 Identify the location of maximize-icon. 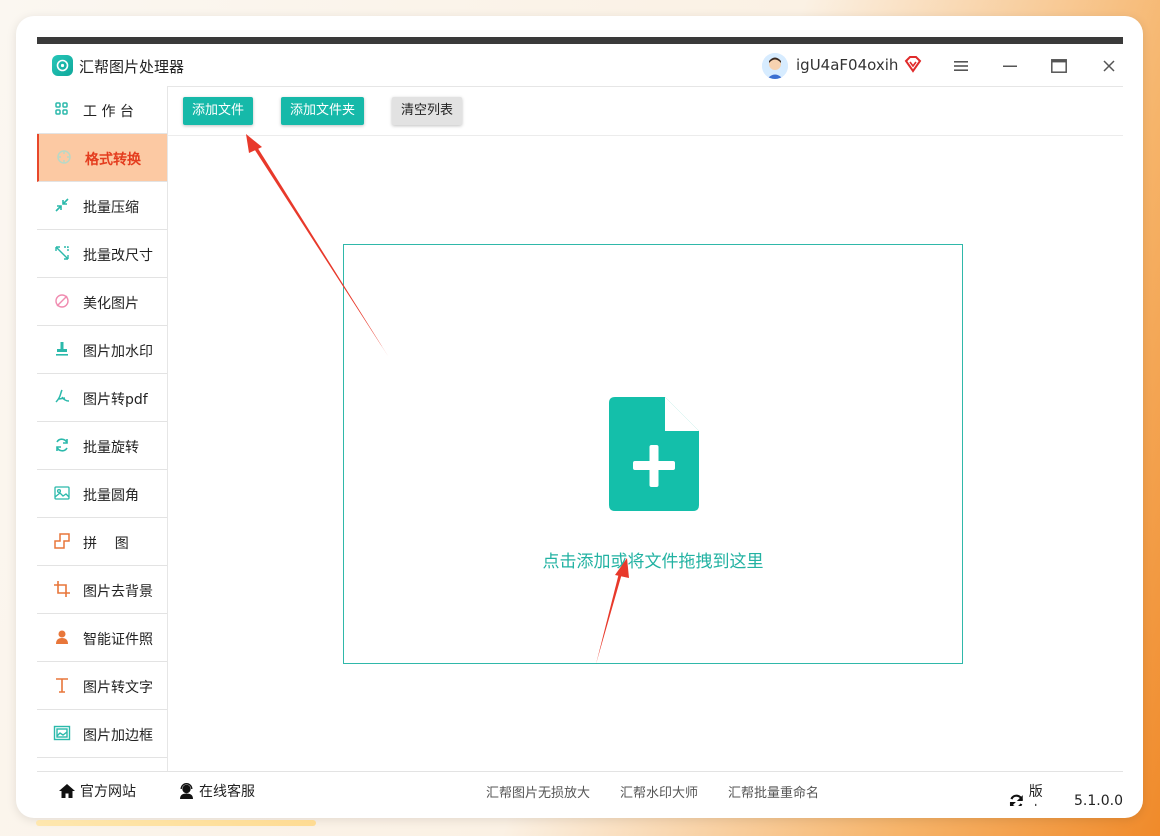
(1059, 66).